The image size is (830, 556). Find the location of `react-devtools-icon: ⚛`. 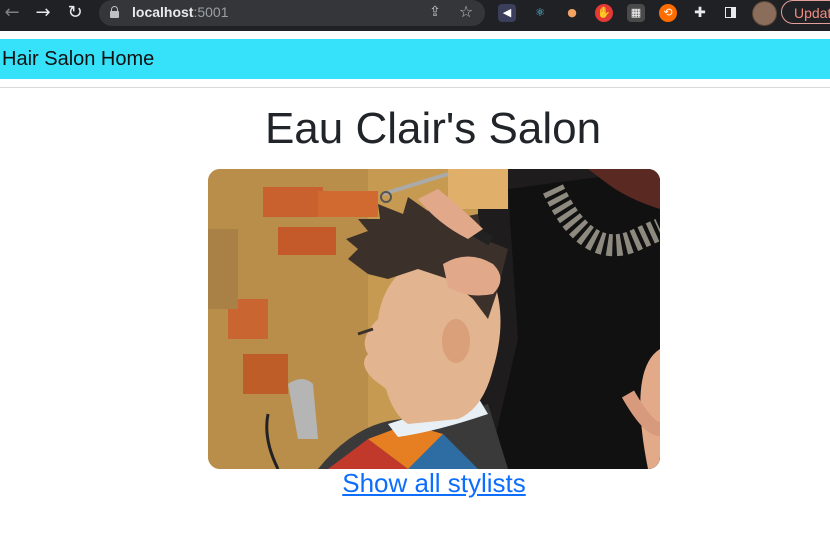

react-devtools-icon: ⚛ is located at coordinates (540, 13).